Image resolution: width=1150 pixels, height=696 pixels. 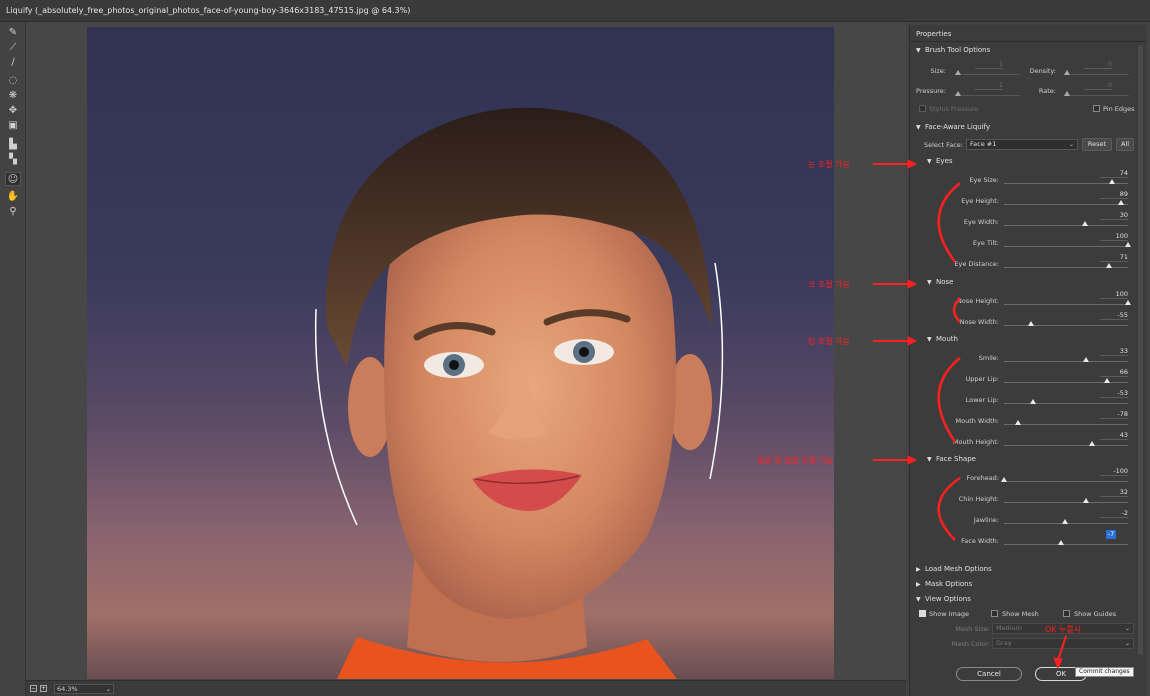 What do you see at coordinates (912, 164) in the screenshot?
I see `annotation-arrowhead-eyes` at bounding box center [912, 164].